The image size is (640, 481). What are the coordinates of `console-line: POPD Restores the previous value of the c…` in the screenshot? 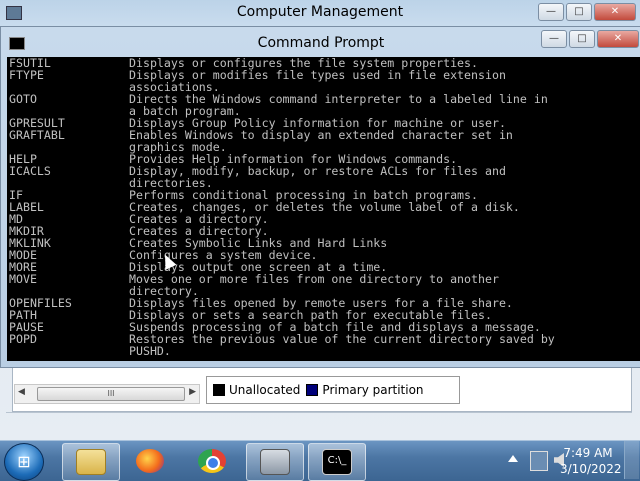 It's located at (323, 339).